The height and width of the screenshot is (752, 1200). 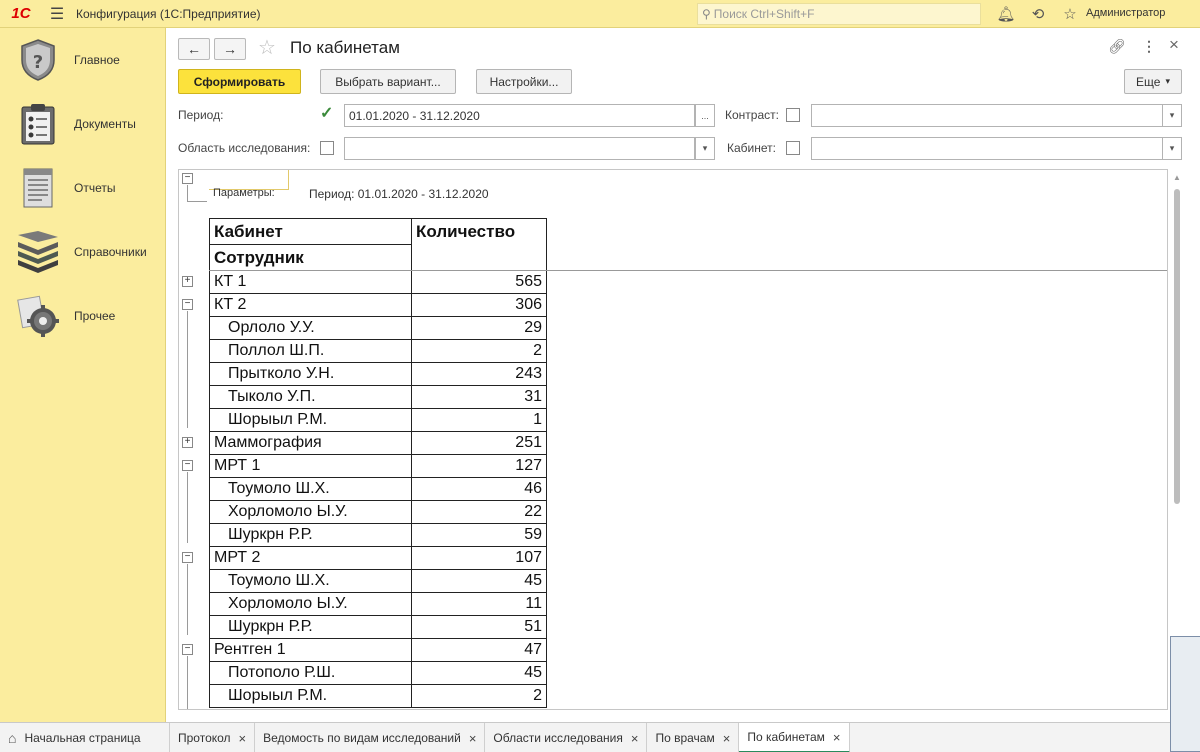 I want to click on scroll-up-icon: ▲, so click(x=1177, y=177).